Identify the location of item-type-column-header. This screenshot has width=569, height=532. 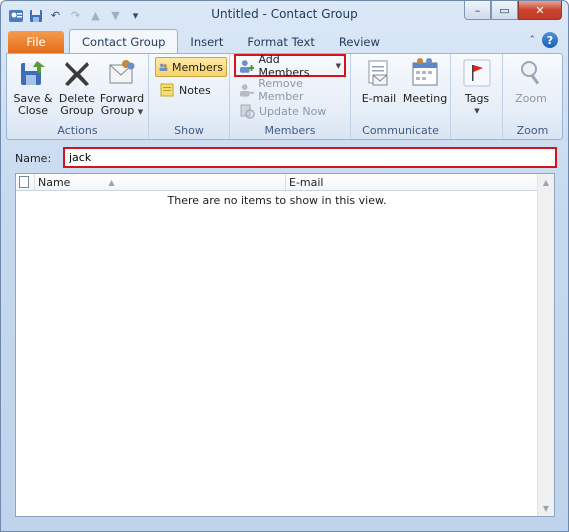
(25, 182).